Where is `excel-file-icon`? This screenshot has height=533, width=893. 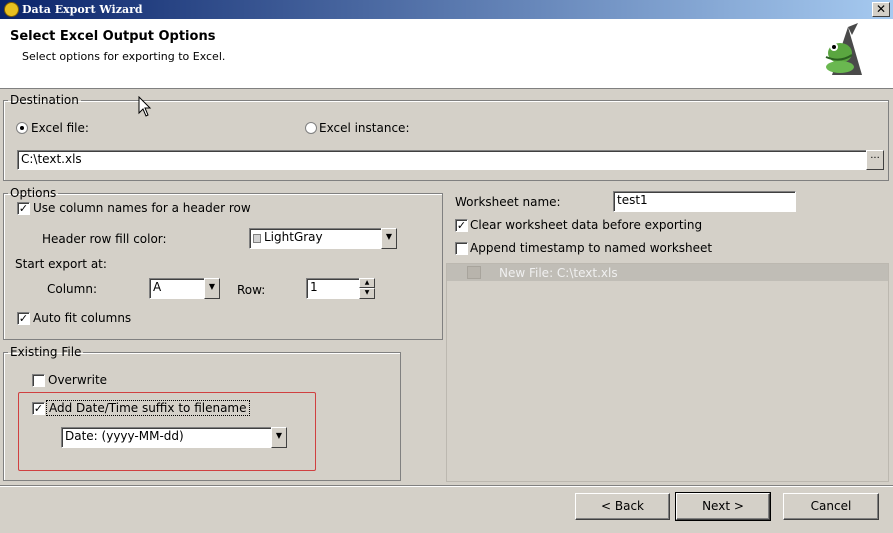
excel-file-icon is located at coordinates (474, 272).